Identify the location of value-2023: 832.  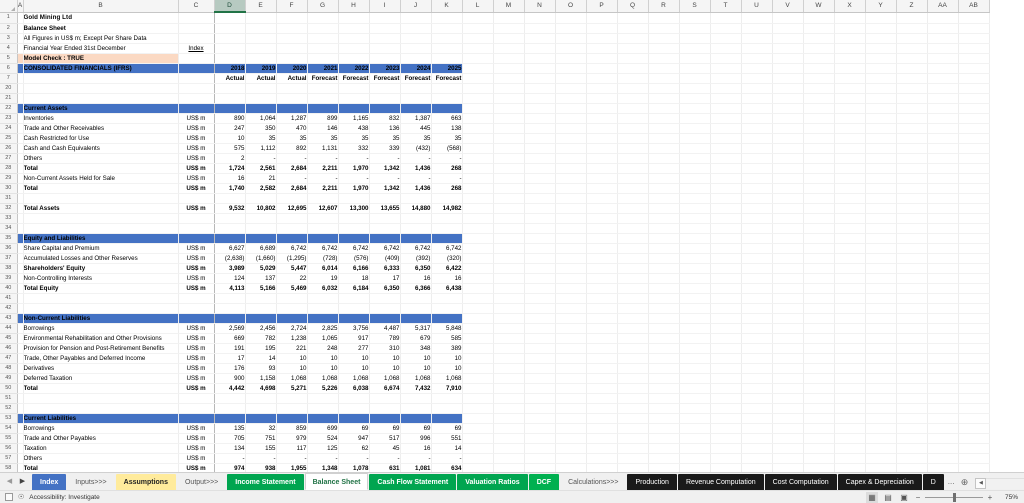
(385, 118).